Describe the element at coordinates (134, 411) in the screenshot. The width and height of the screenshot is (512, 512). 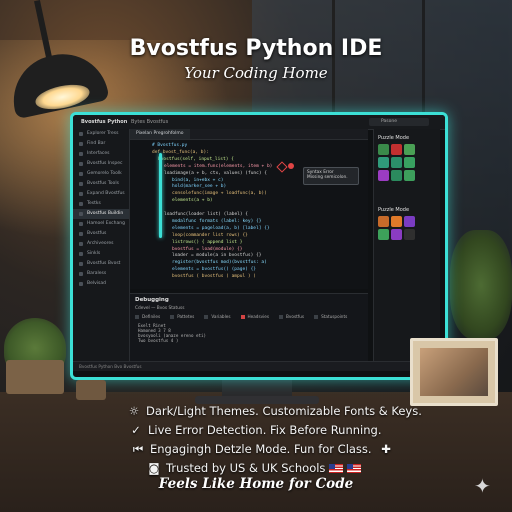
I see `sun-icon: ☼` at that location.